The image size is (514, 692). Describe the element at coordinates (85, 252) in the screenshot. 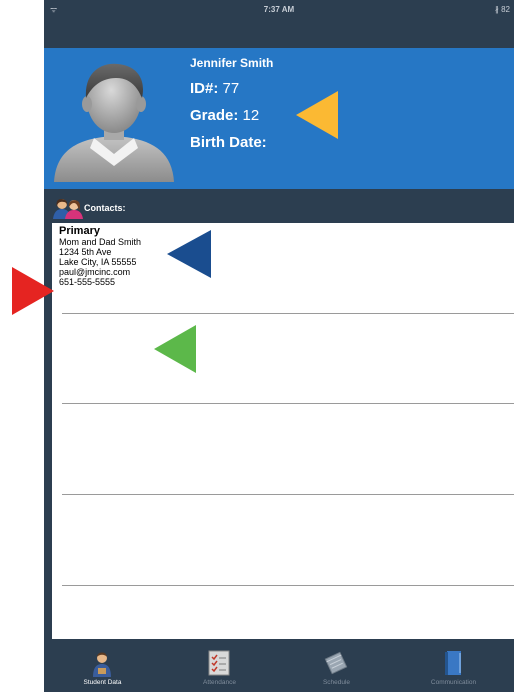

I see `contact-street: 1234 5th Ave` at that location.